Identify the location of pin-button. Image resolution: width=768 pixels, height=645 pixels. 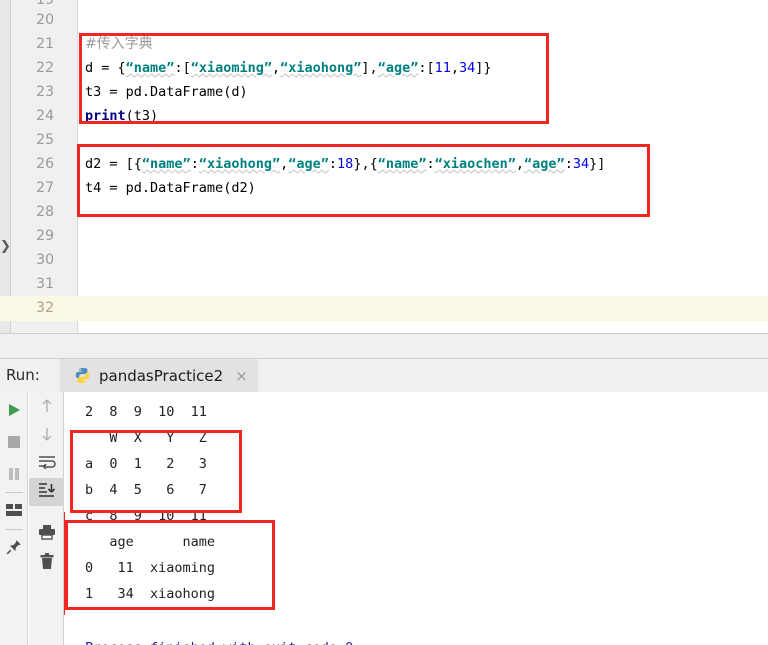
(14, 549).